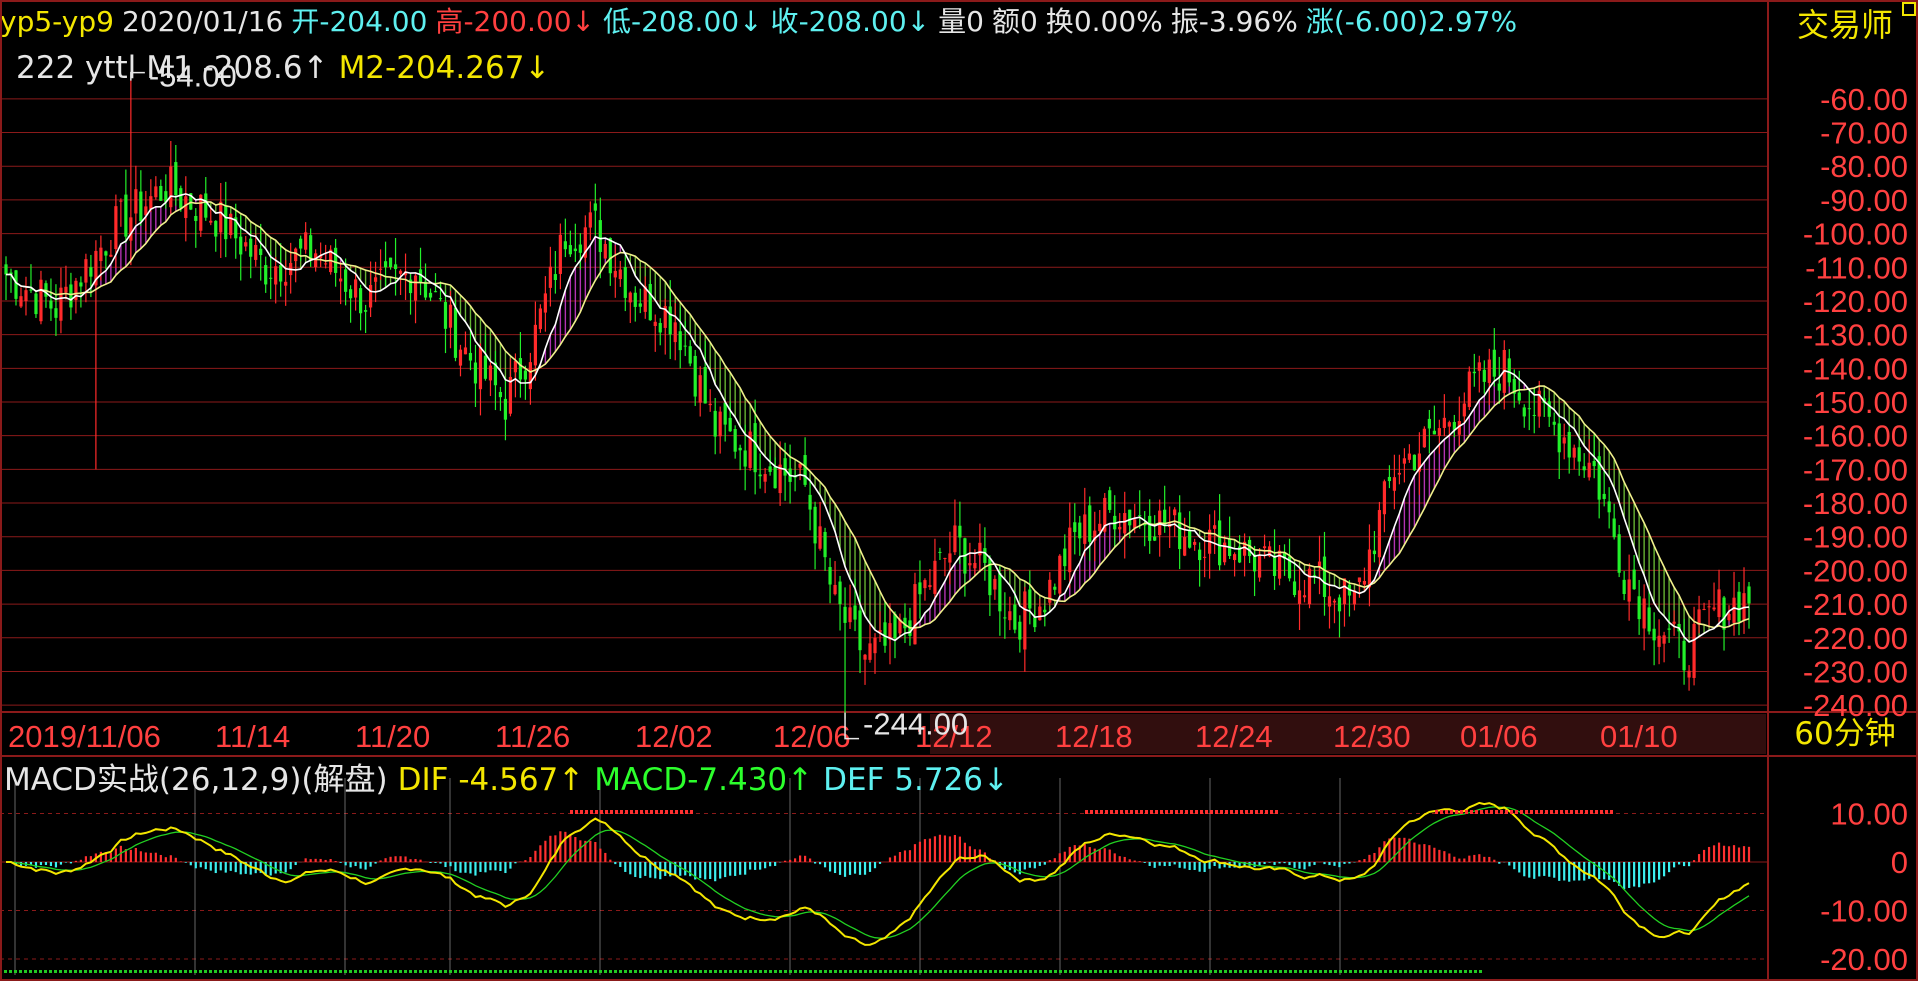 This screenshot has height=981, width=1918. Describe the element at coordinates (1639, 736) in the screenshot. I see `date-tick-label: 01/10` at that location.